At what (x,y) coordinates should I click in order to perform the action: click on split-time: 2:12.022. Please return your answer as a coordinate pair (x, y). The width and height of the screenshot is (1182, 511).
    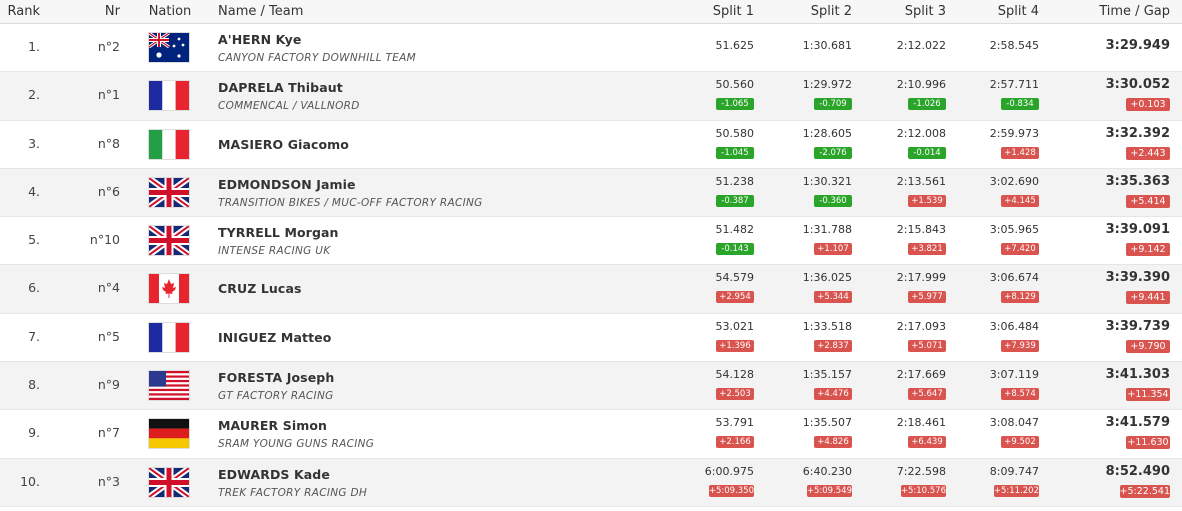
    Looking at the image, I should click on (921, 45).